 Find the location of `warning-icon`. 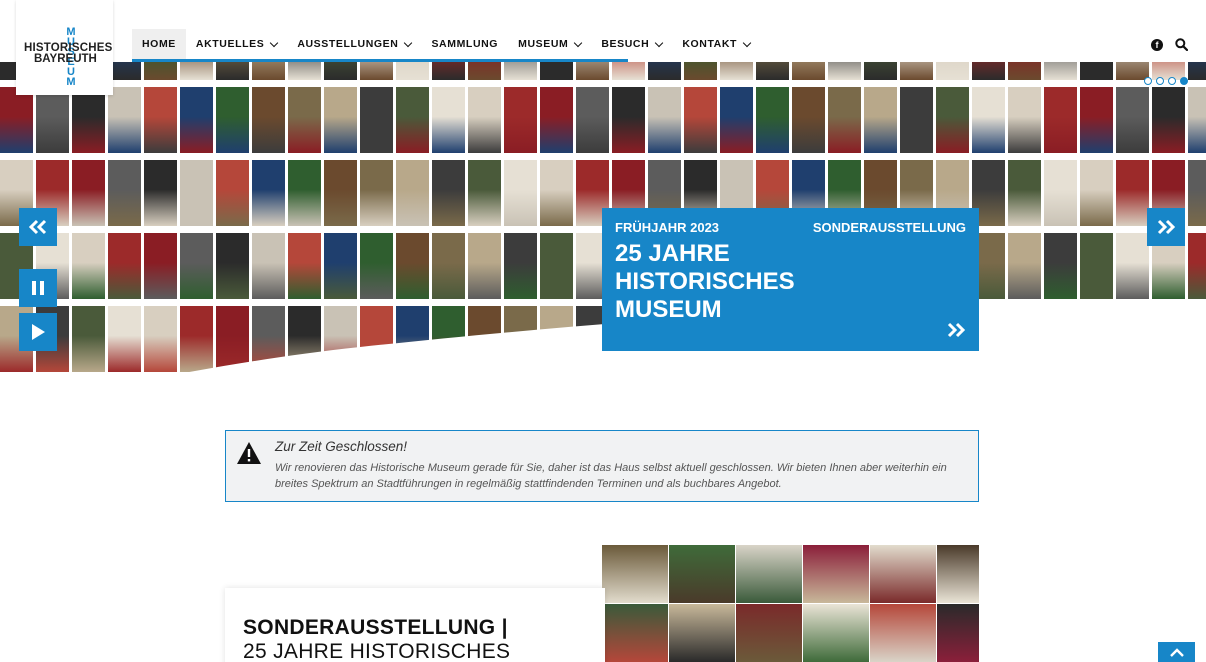

warning-icon is located at coordinates (249, 453).